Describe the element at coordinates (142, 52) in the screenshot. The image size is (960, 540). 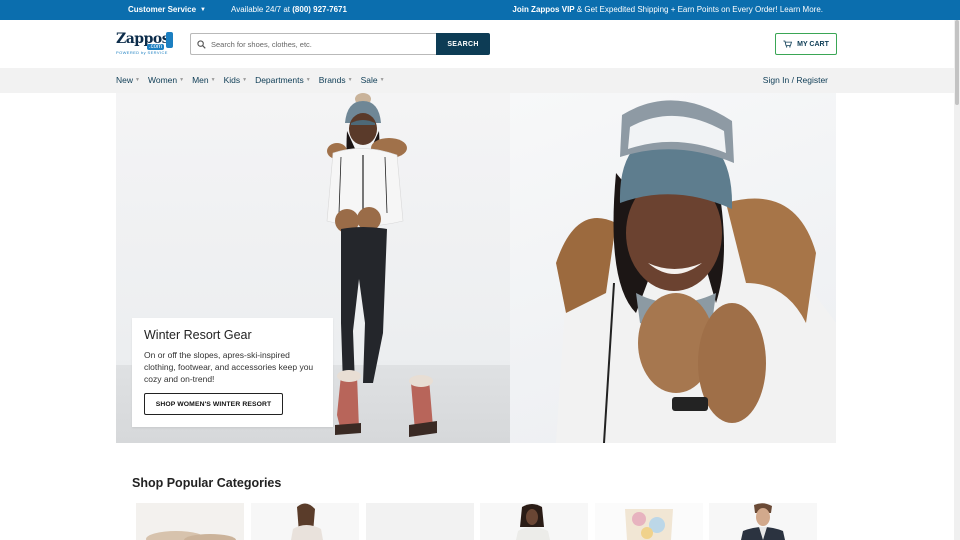
I see `logo-tagline: POWERED by SERVICE` at that location.